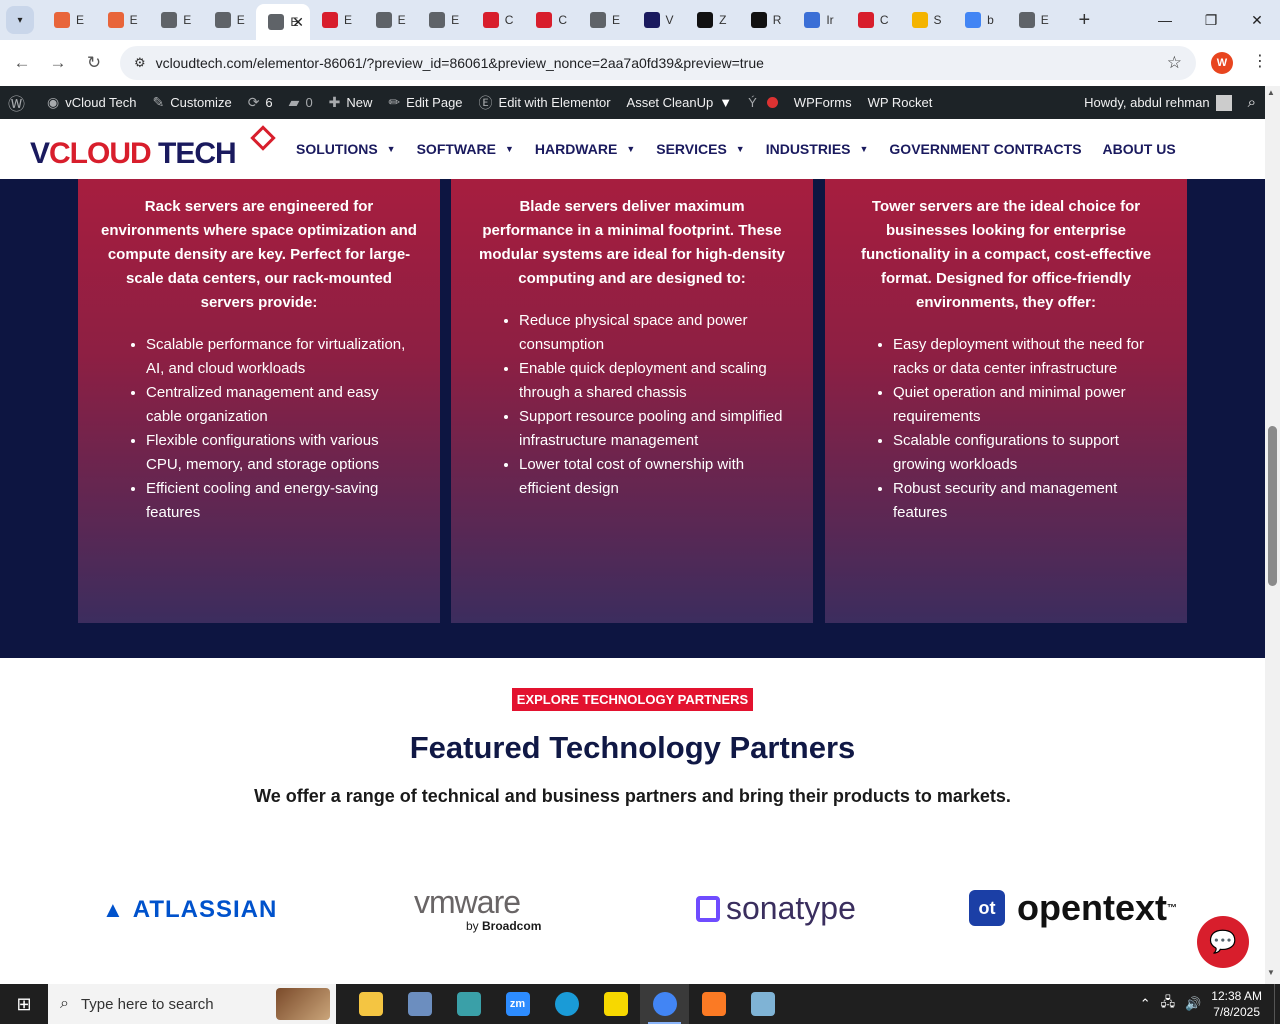  What do you see at coordinates (1193, 1004) in the screenshot?
I see `volume-icon: 🔊` at bounding box center [1193, 1004].